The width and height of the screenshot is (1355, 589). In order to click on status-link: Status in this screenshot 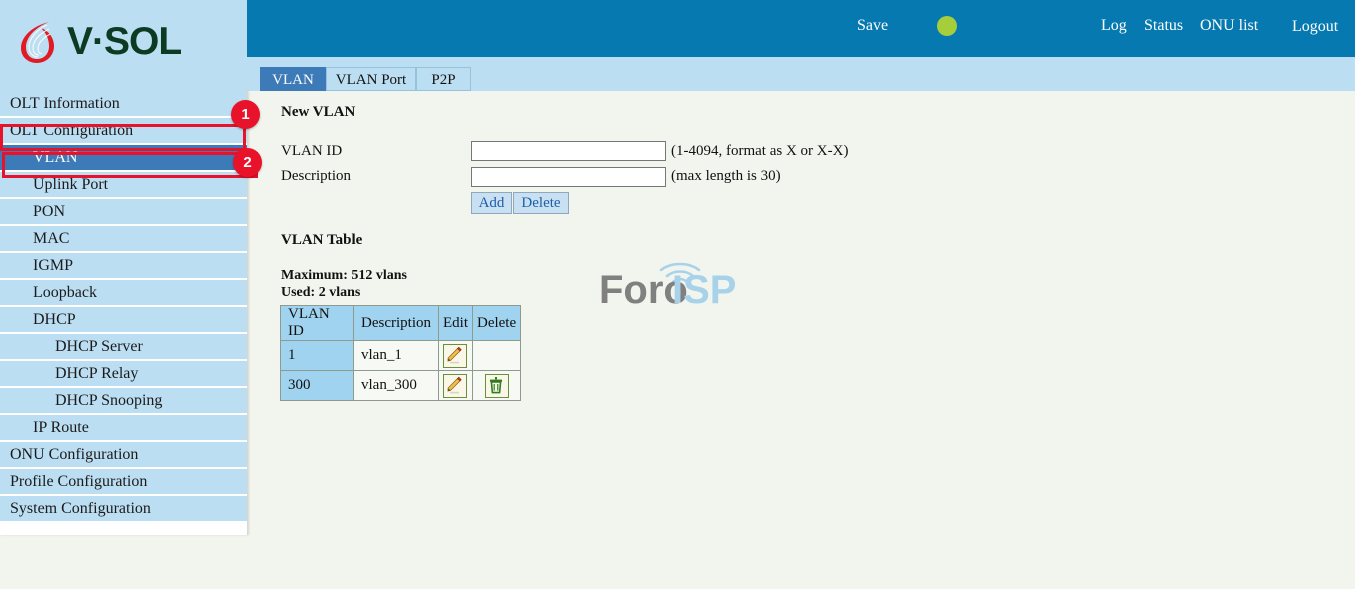, I will do `click(1163, 26)`.